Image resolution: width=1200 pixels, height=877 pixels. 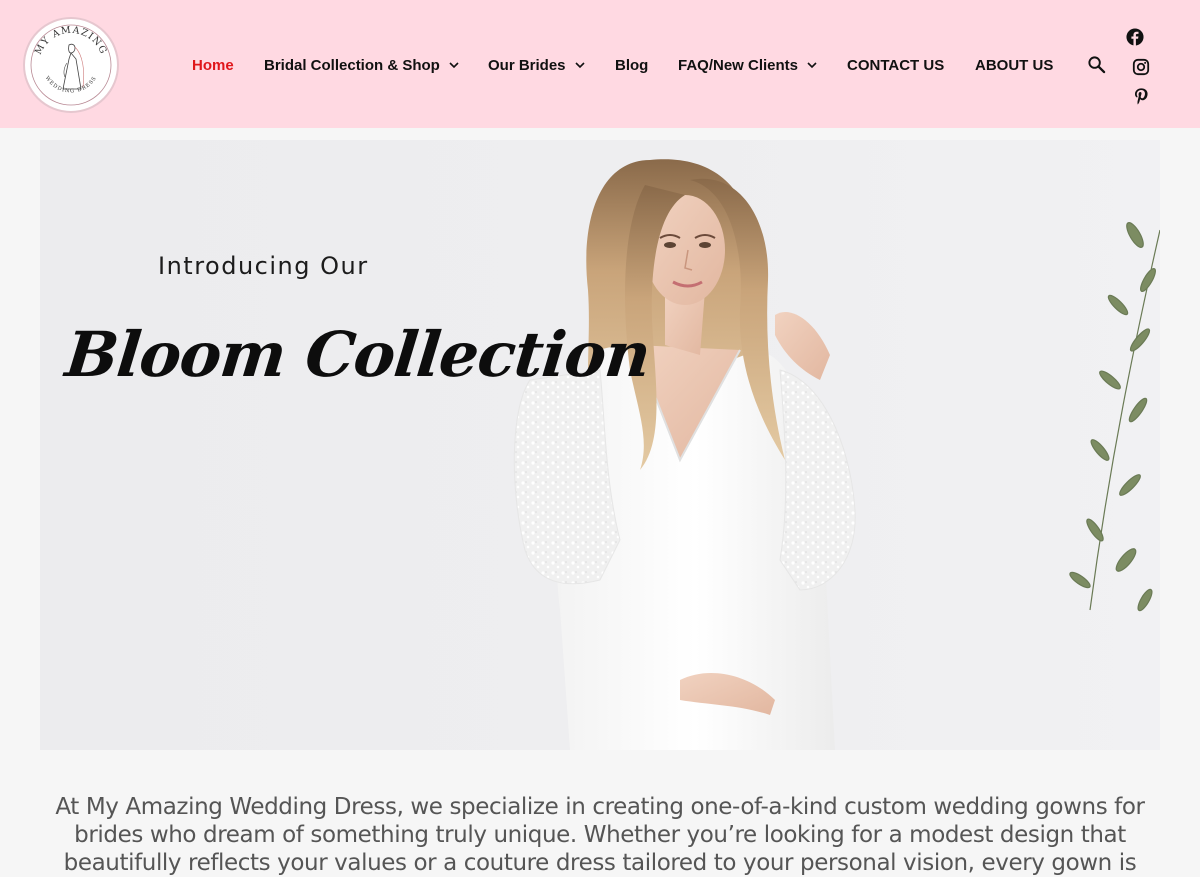 I want to click on hero-intro-text: Introducing Our, so click(x=263, y=266).